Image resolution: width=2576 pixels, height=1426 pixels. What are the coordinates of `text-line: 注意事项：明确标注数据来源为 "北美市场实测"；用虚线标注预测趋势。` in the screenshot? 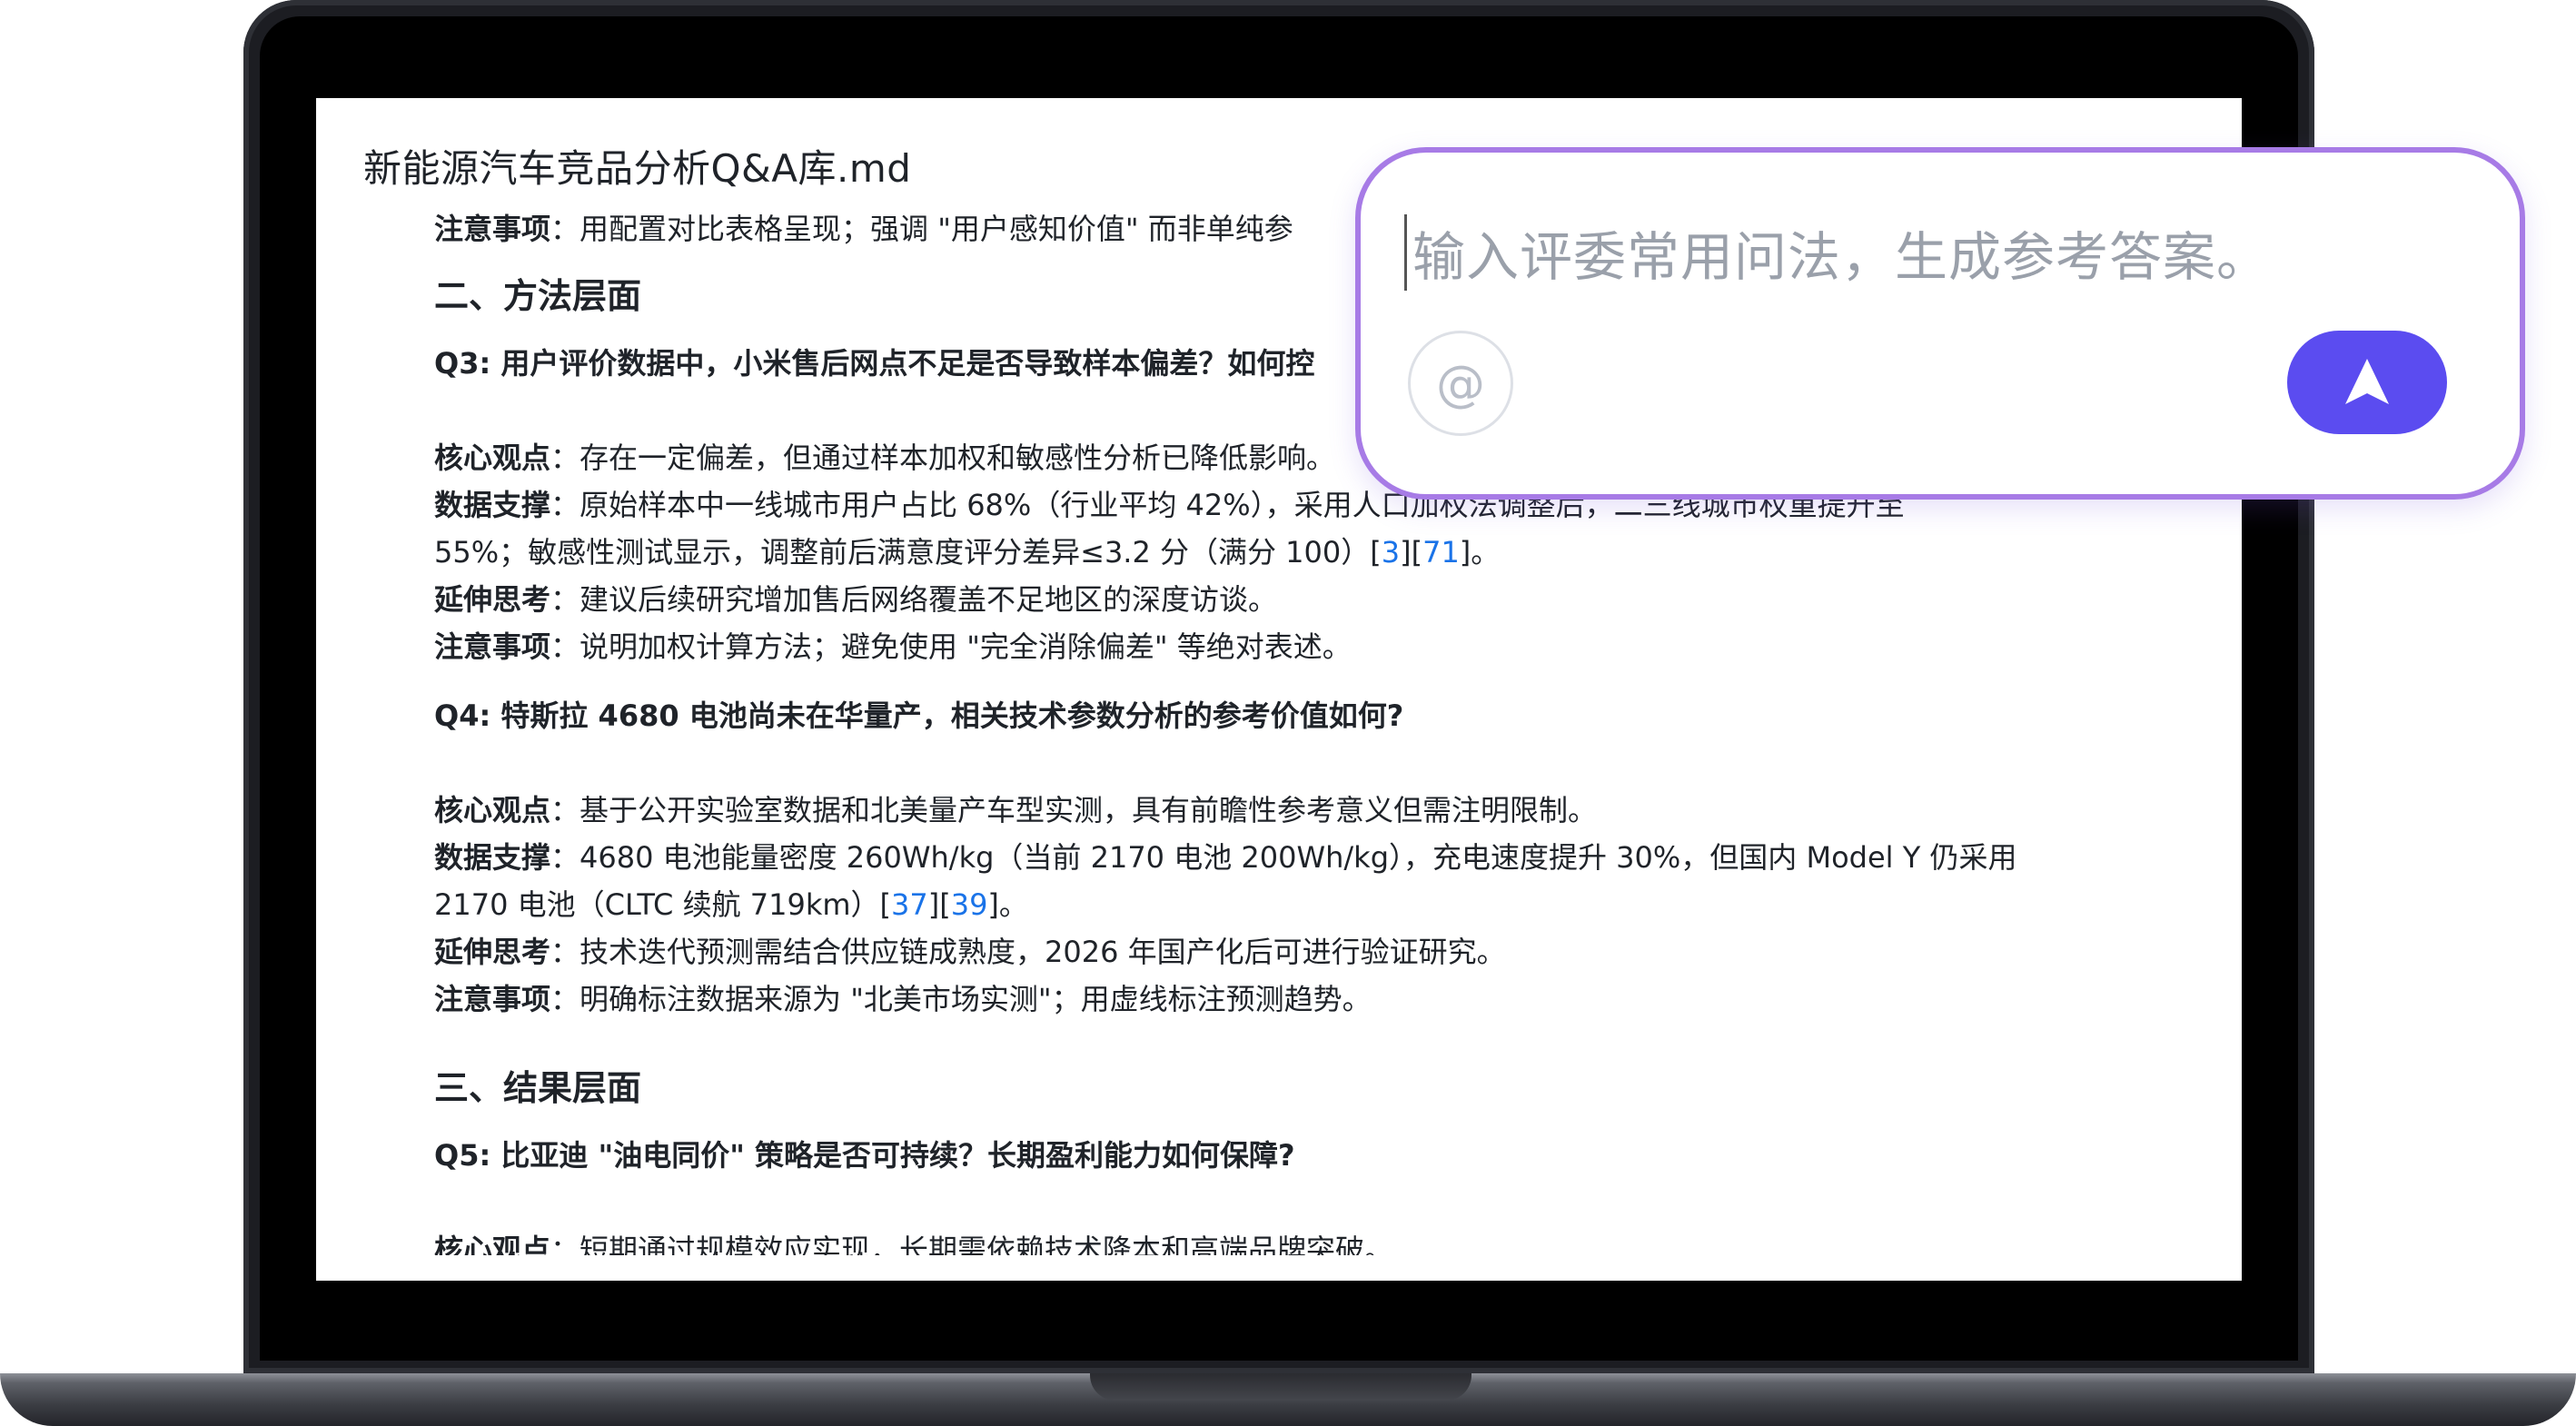 It's located at (1297, 999).